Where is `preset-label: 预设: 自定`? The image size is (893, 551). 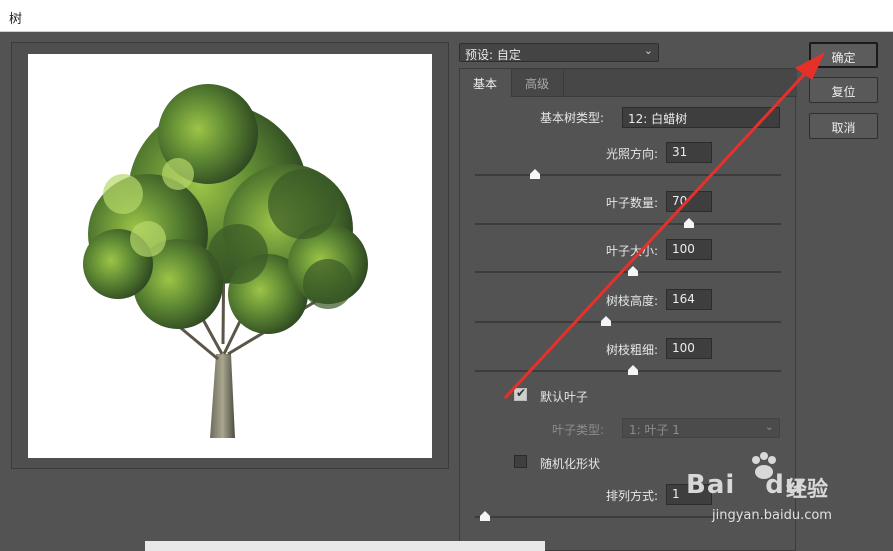 preset-label: 预设: 自定 is located at coordinates (493, 55).